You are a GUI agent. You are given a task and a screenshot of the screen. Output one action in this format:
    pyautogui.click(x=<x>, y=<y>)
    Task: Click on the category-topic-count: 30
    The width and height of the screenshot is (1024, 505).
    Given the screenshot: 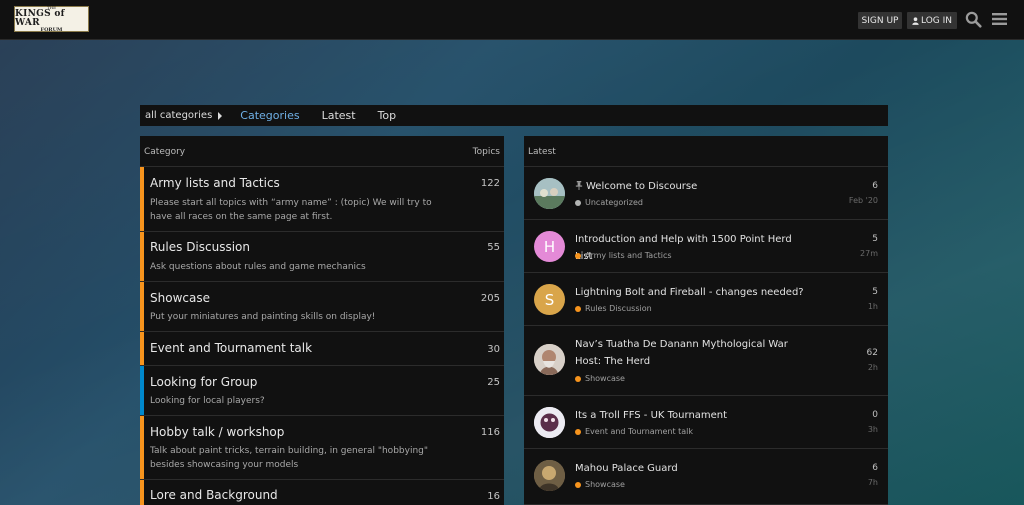 What is the action you would take?
    pyautogui.click(x=493, y=349)
    